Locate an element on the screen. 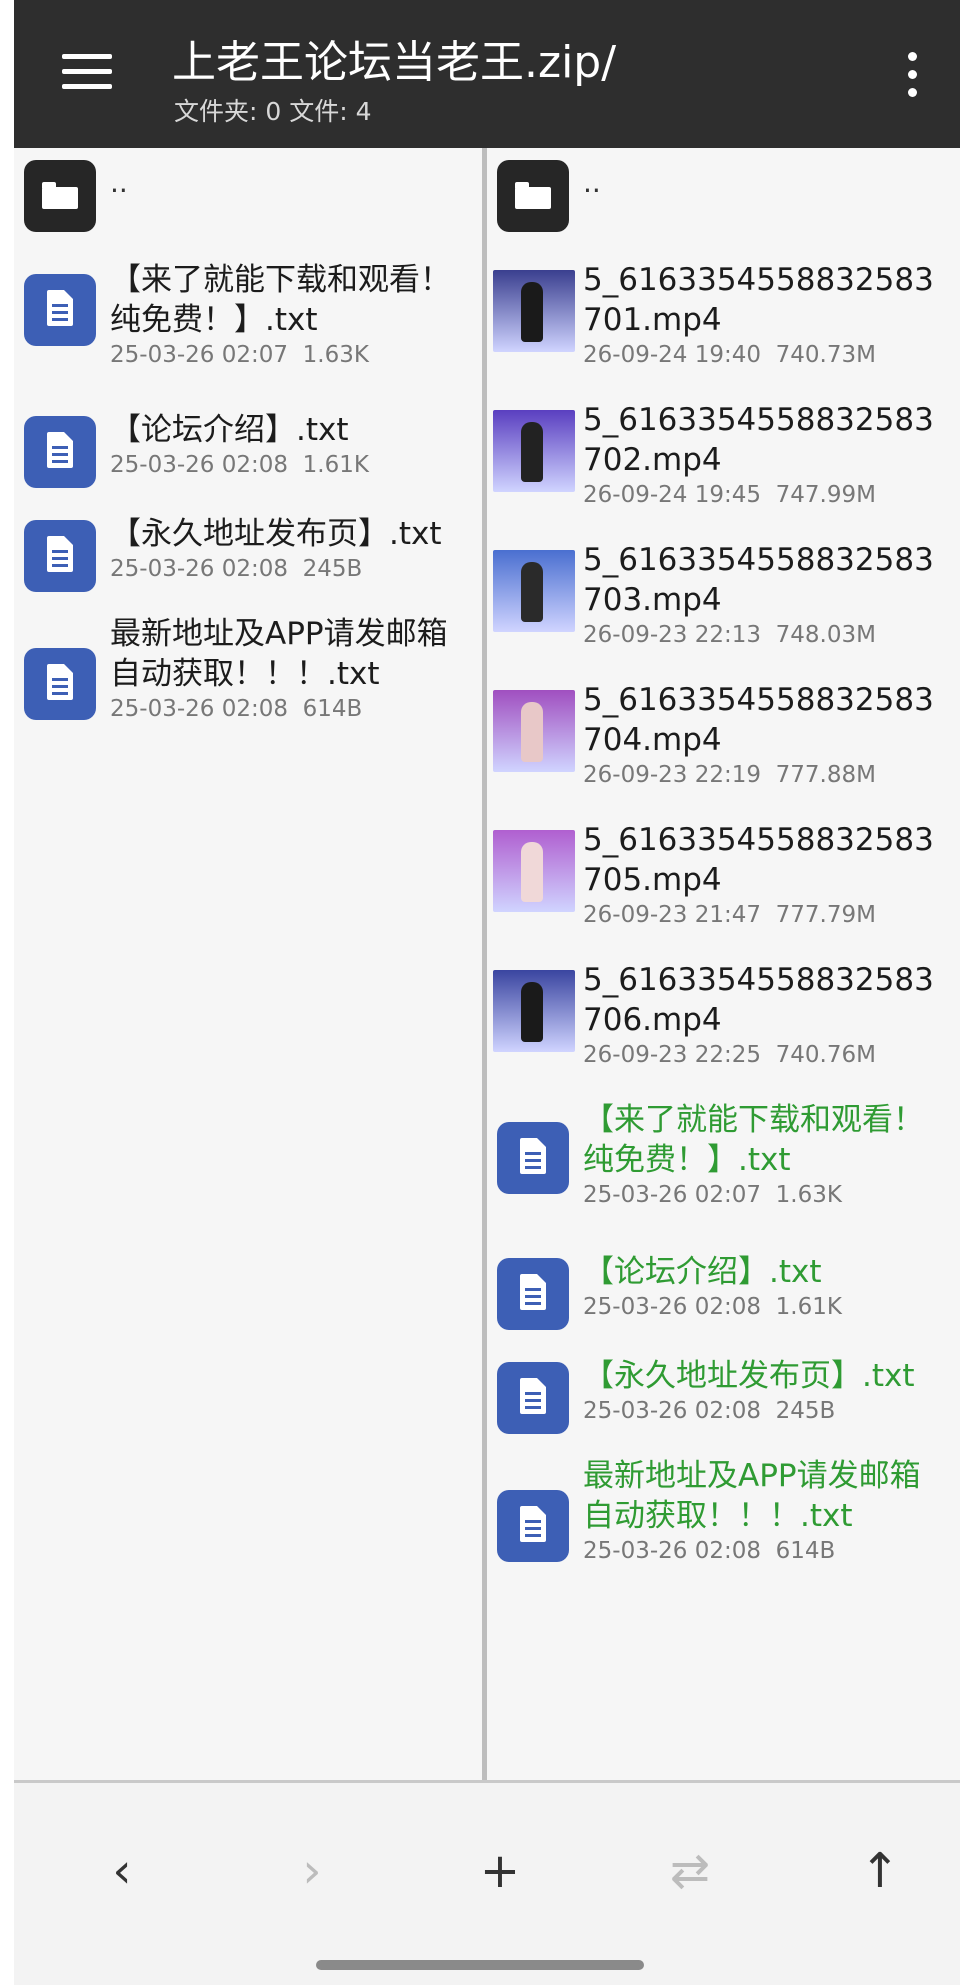 Image resolution: width=960 pixels, height=1985 pixels. add-icon: + is located at coordinates (500, 1871).